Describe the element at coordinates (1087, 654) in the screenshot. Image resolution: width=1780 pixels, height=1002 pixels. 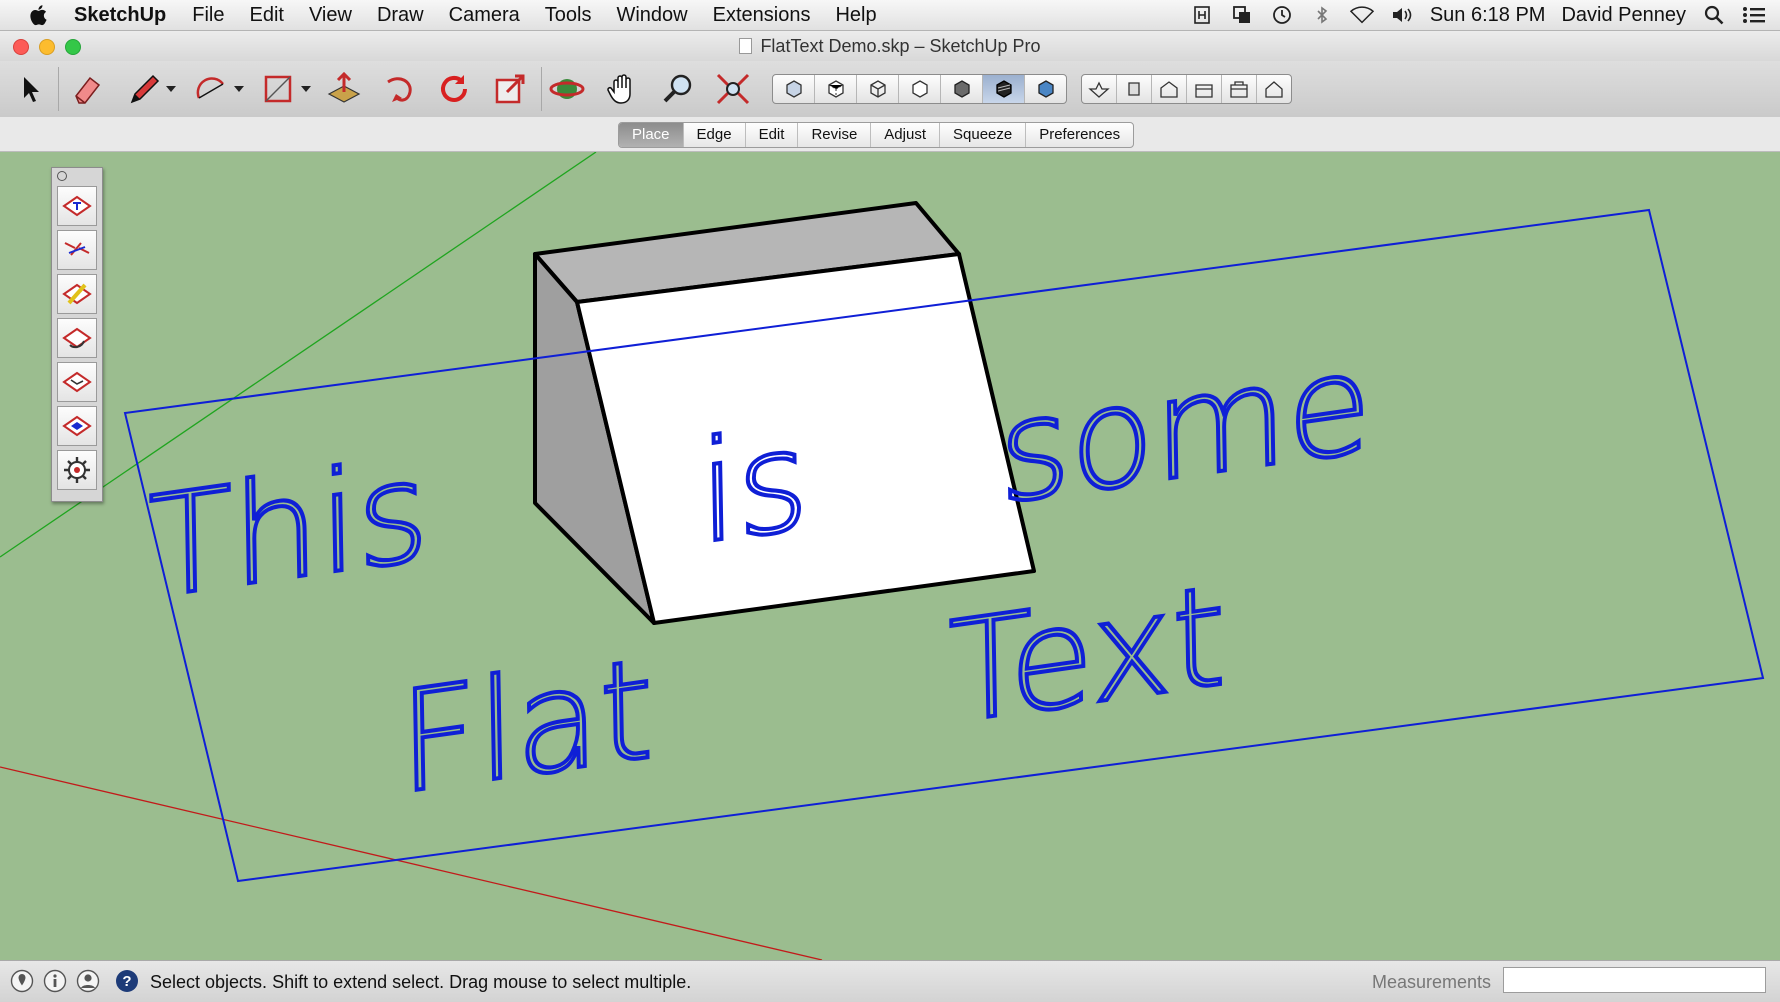
I see `flattext-word-text: Text` at that location.